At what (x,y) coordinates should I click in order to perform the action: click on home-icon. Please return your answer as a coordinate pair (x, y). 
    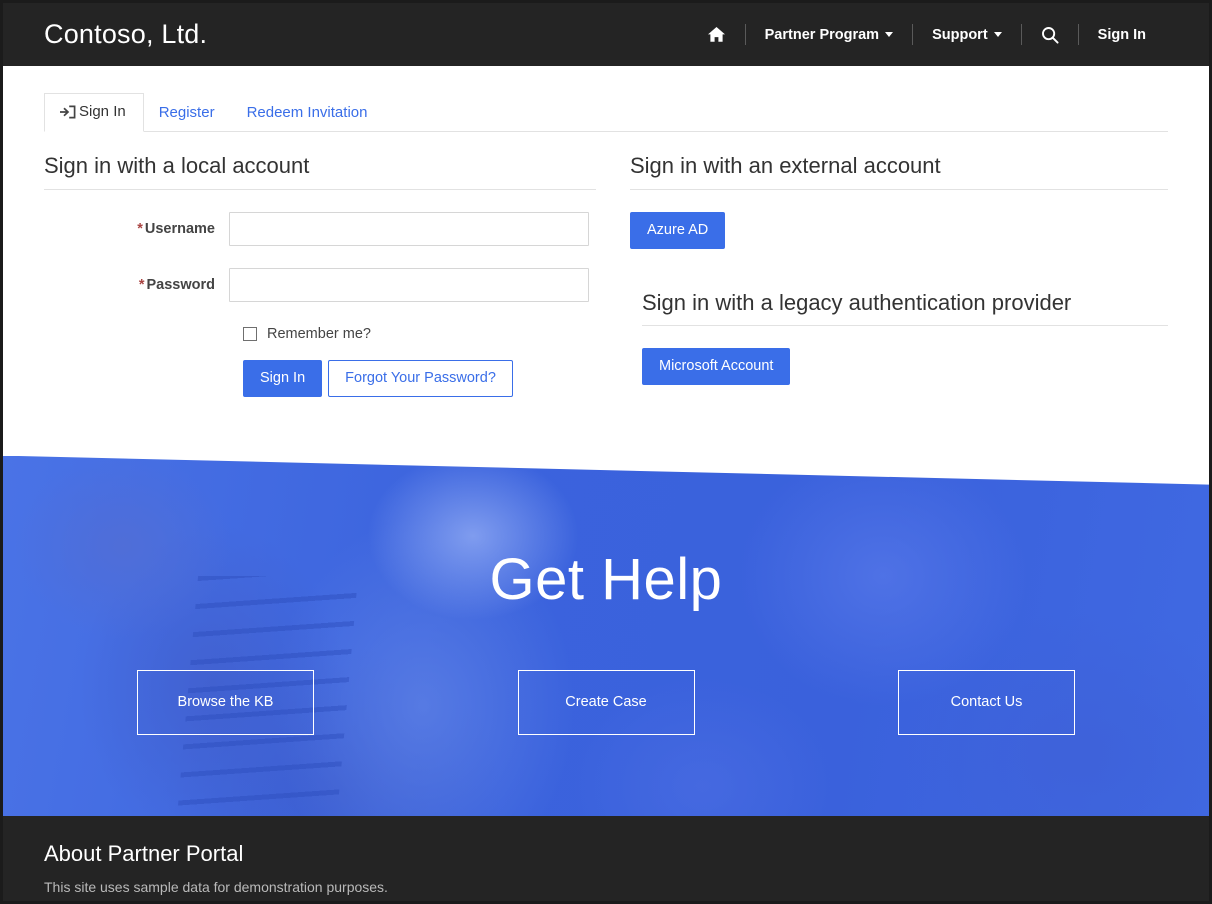
    Looking at the image, I should click on (716, 34).